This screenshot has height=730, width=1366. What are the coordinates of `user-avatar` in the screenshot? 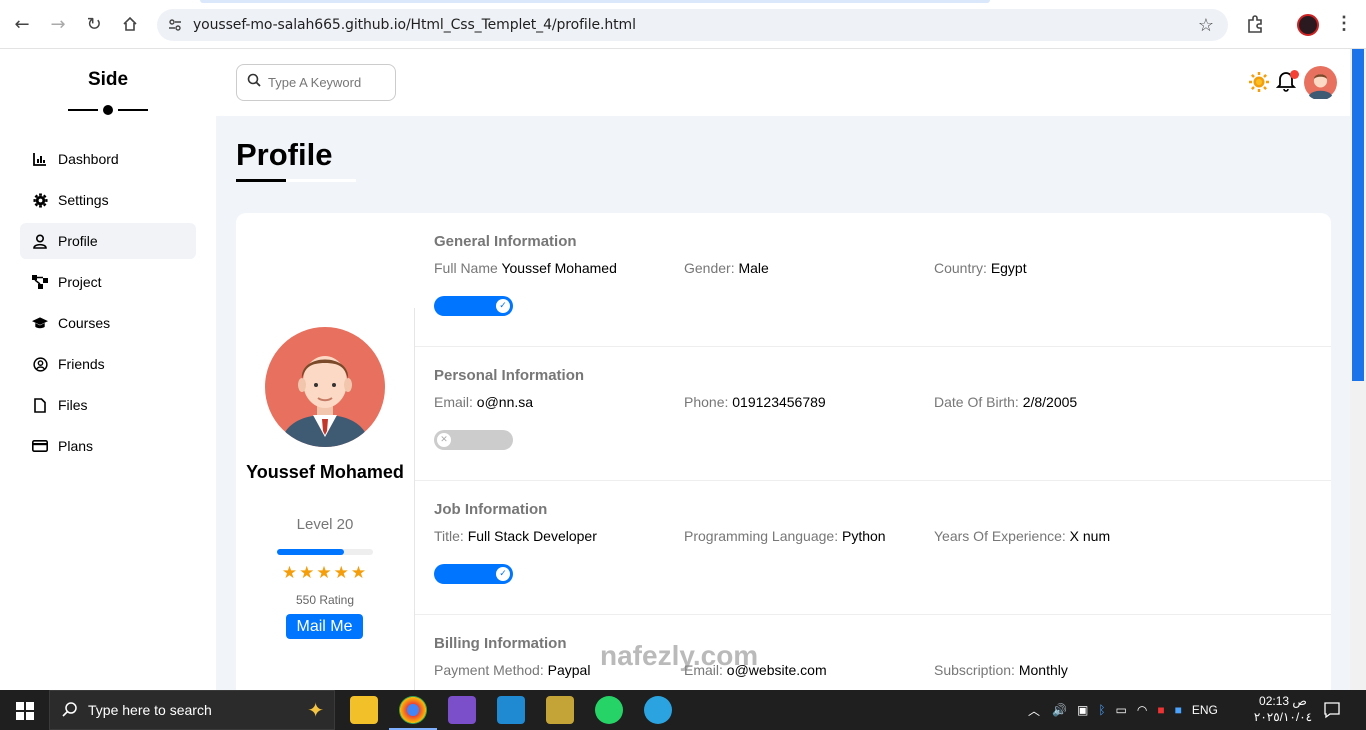 It's located at (1320, 82).